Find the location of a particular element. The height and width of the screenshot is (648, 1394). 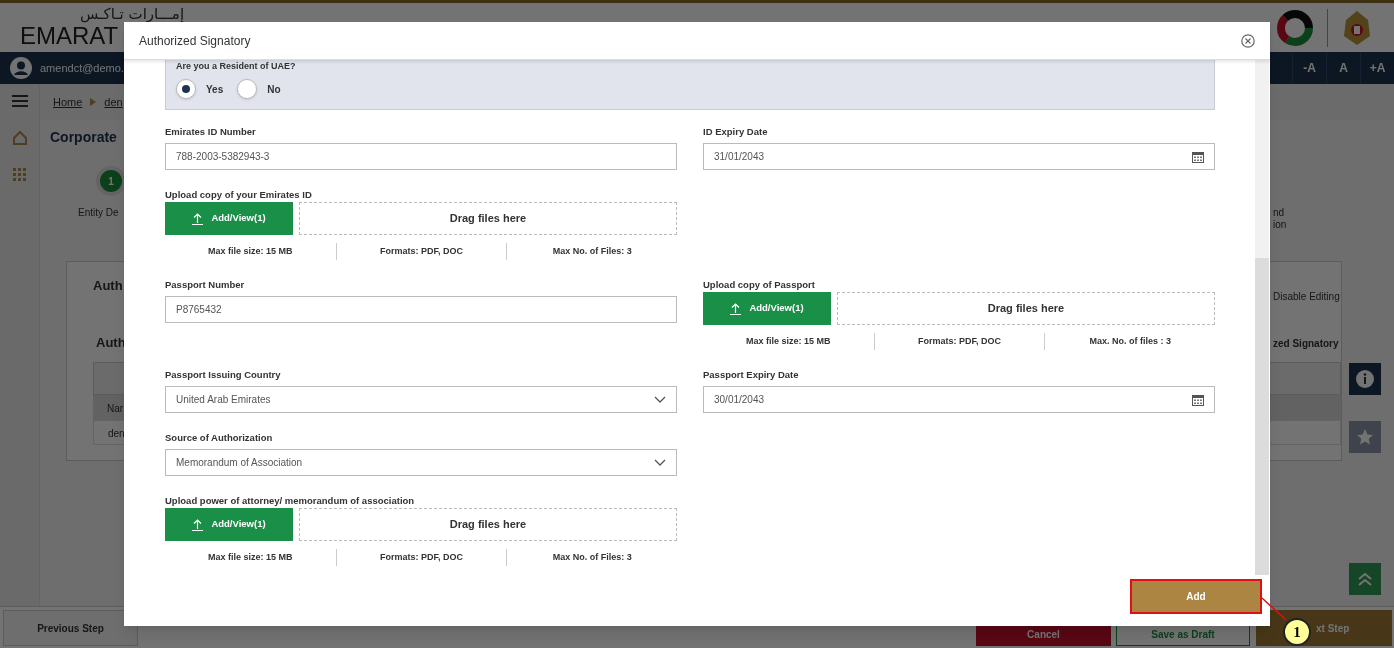

field-label: Passport Number is located at coordinates (205, 285).